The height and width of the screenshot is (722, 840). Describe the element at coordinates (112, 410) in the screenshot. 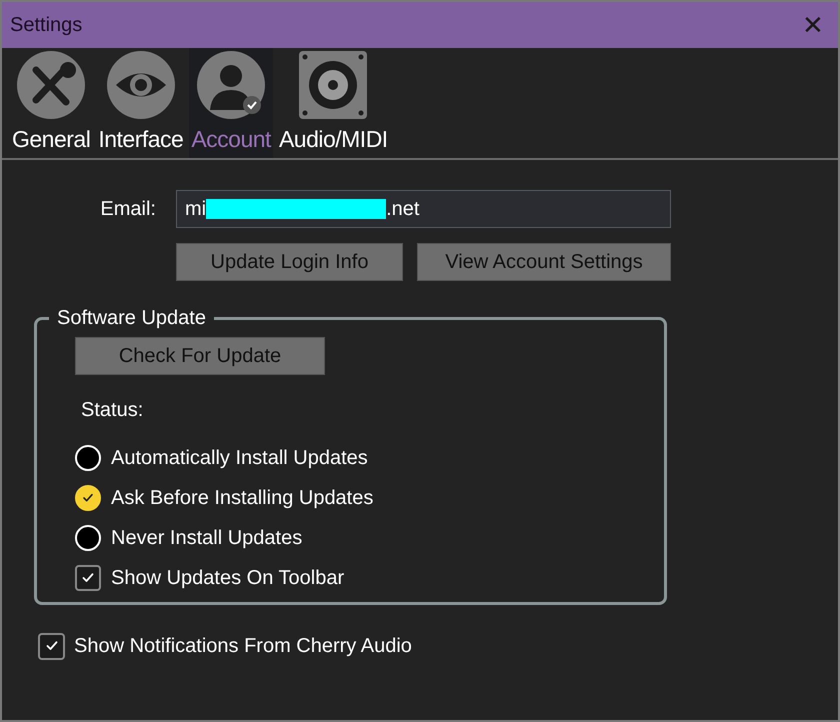

I see `status-label: Status:` at that location.